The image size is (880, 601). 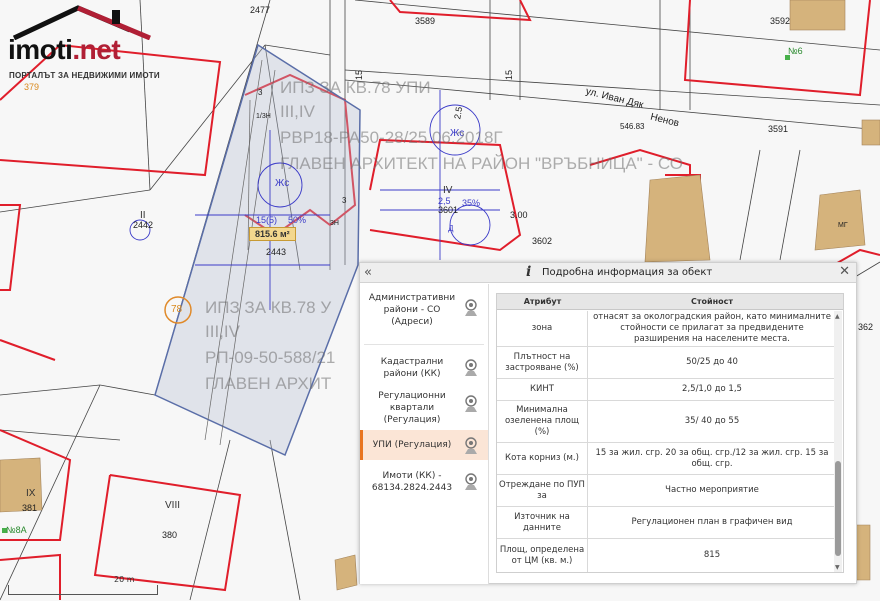 I want to click on column-header-attribute: Атрибут, so click(x=542, y=301).